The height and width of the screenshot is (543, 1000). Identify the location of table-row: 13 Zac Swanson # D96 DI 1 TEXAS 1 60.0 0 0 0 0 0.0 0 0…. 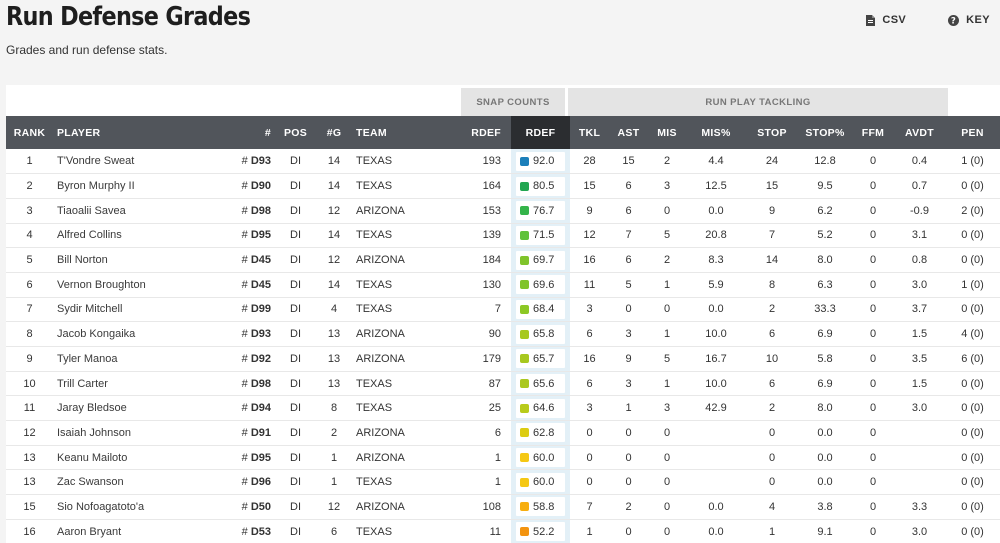
(503, 482).